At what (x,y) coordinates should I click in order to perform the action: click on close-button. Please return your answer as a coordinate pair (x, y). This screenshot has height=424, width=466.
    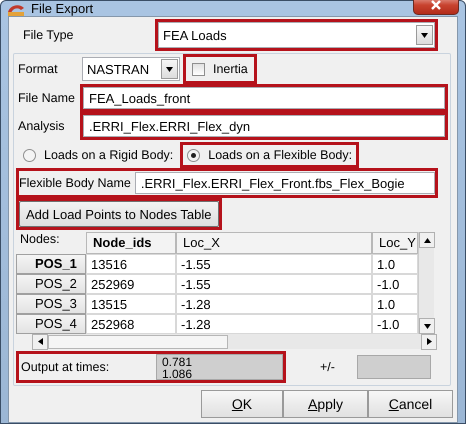
    Looking at the image, I should click on (436, 7).